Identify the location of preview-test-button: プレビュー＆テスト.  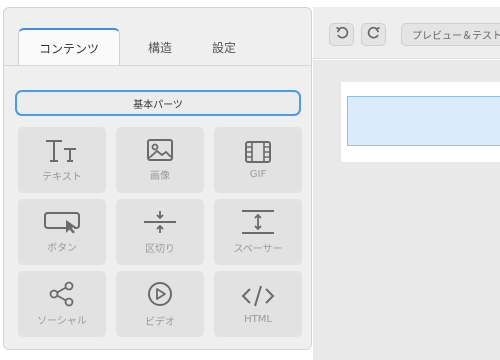
(450, 34).